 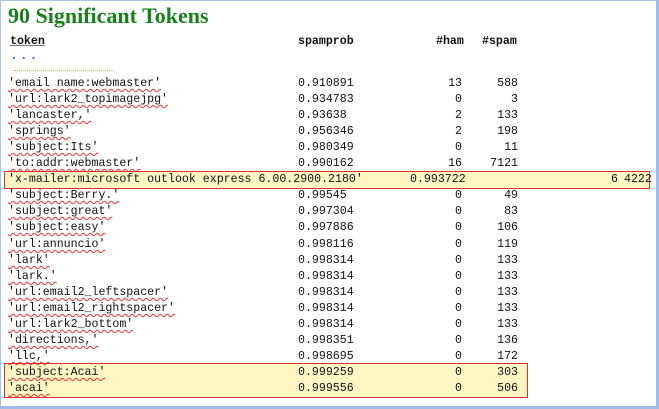 What do you see at coordinates (53, 340) in the screenshot?
I see `token-cell: 'directions,'` at bounding box center [53, 340].